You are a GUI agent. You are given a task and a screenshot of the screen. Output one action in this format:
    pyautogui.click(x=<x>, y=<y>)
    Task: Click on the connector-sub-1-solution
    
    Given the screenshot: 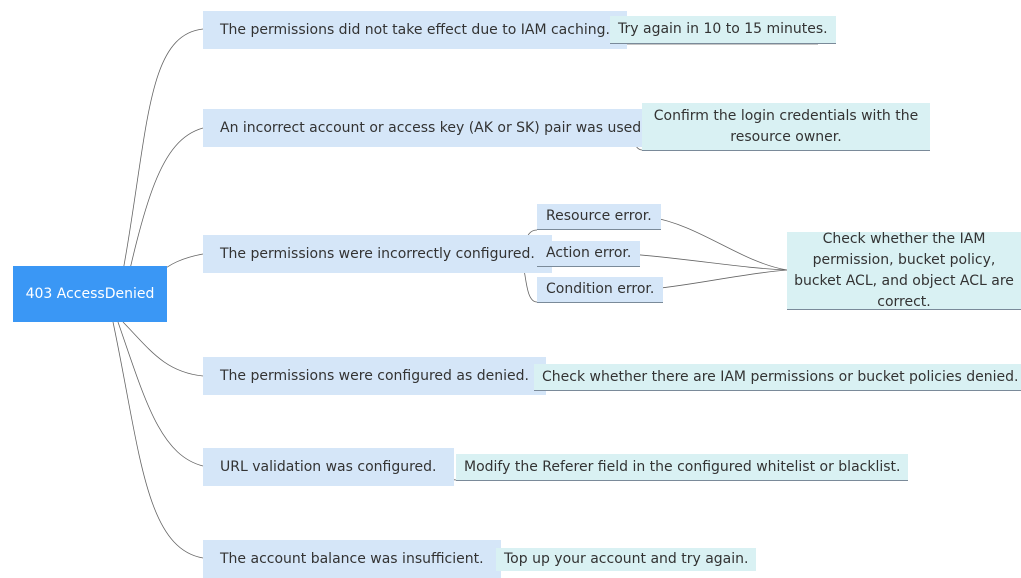 What is the action you would take?
    pyautogui.click(x=718, y=243)
    